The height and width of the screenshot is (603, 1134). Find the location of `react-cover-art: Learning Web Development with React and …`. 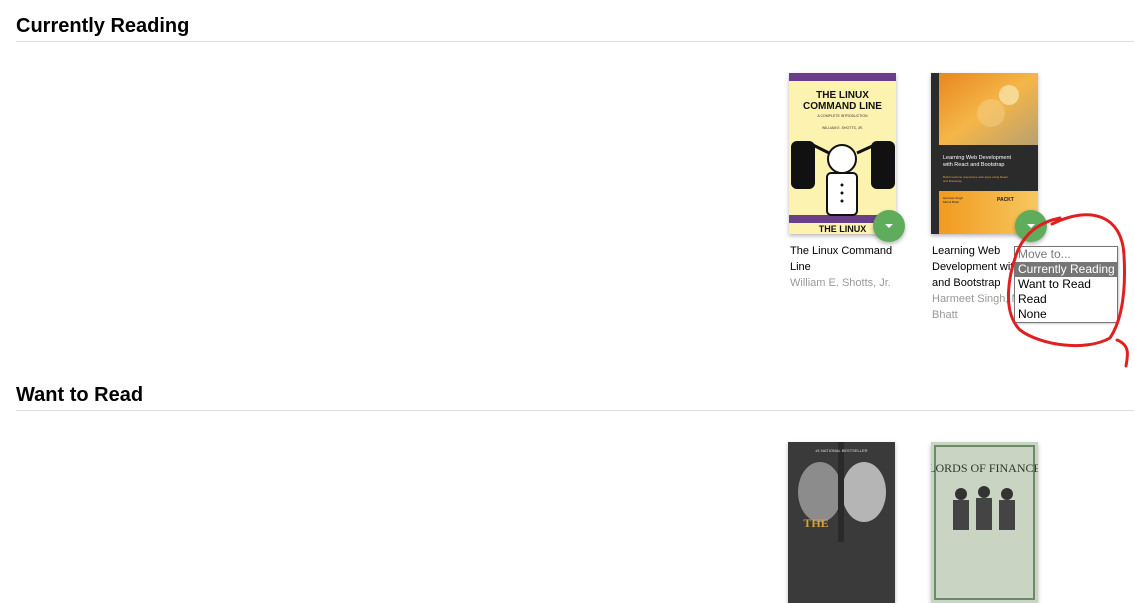

react-cover-art: Learning Web Development with React and … is located at coordinates (984, 153).